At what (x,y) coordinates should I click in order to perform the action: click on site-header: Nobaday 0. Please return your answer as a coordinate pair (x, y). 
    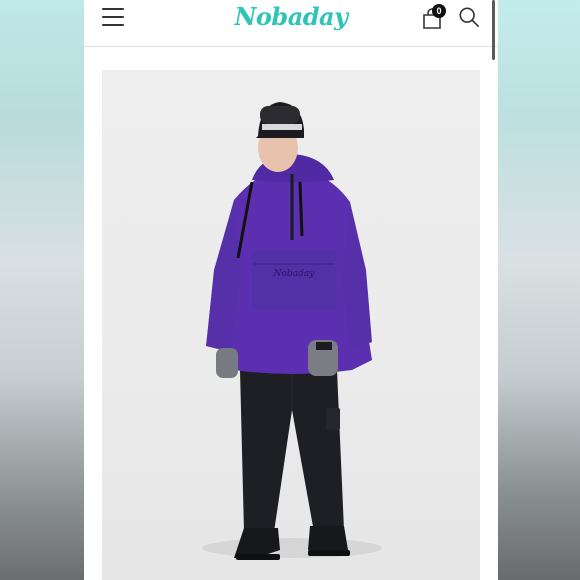
    Looking at the image, I should click on (291, 23).